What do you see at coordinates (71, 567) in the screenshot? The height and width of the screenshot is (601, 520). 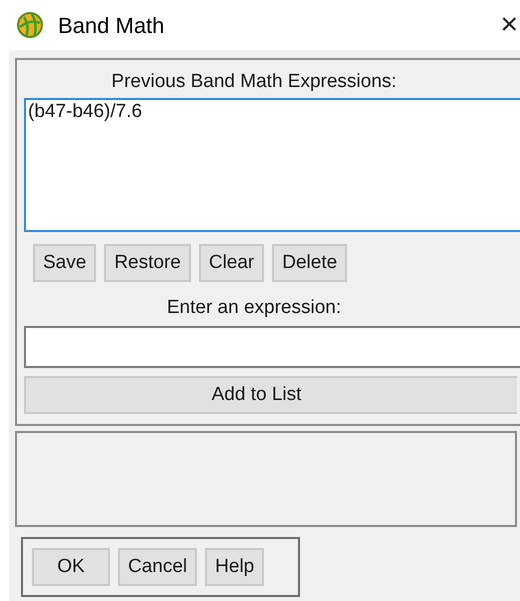 I see `dialog-button: OK` at bounding box center [71, 567].